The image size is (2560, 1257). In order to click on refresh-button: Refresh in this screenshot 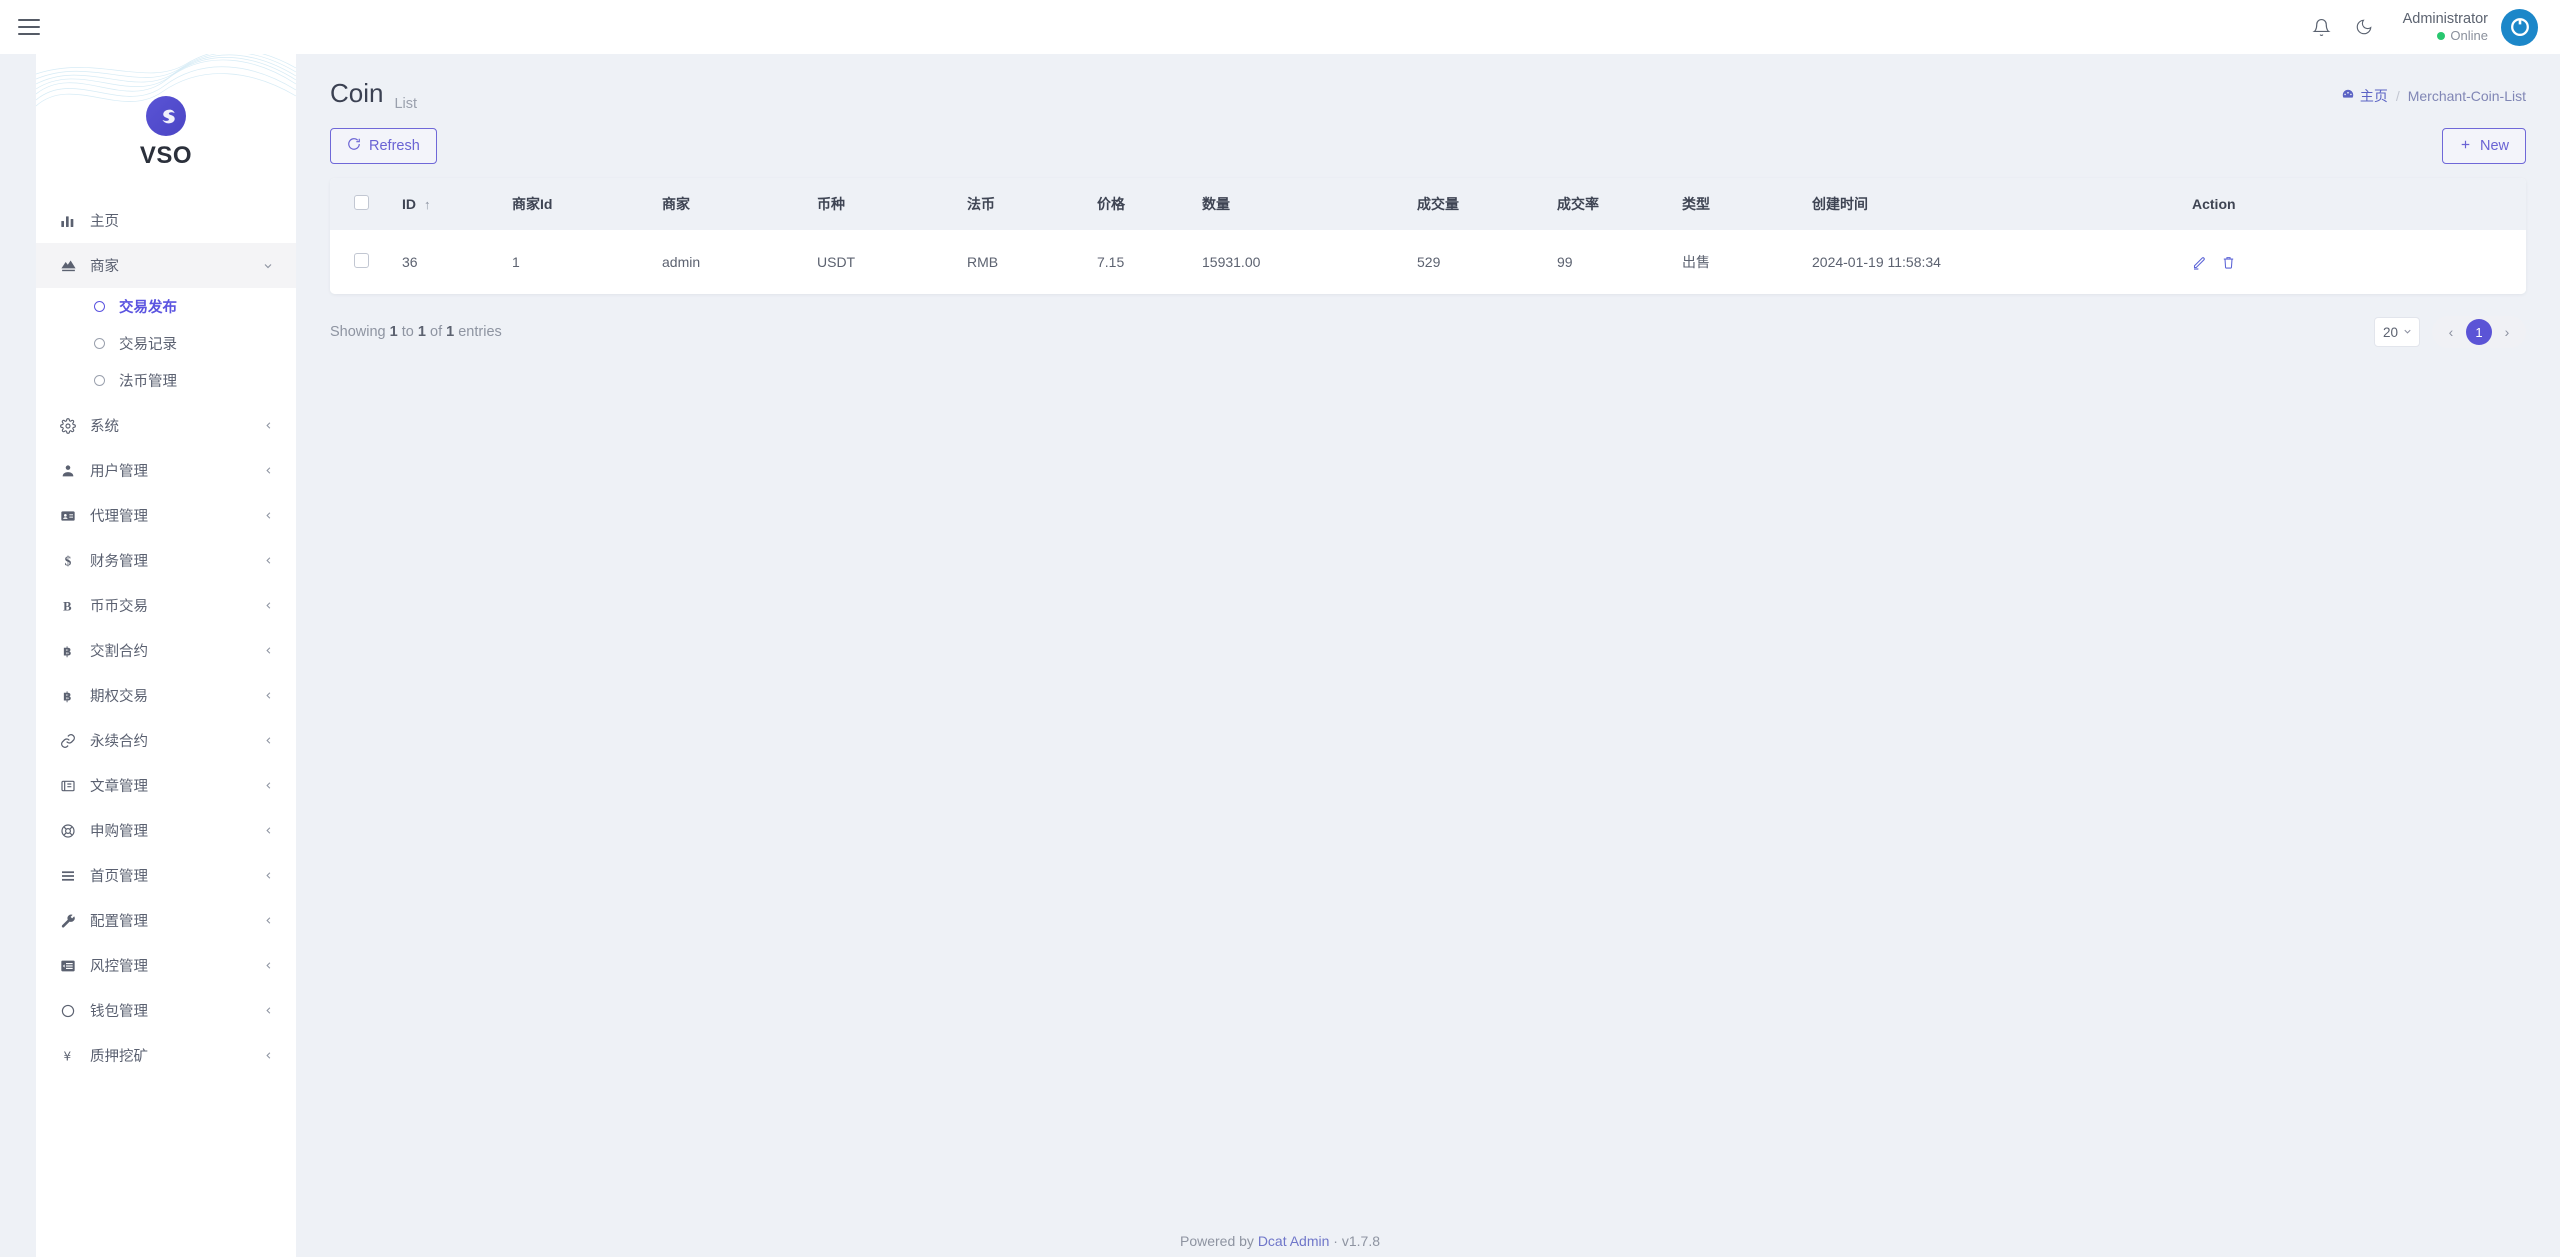, I will do `click(383, 146)`.